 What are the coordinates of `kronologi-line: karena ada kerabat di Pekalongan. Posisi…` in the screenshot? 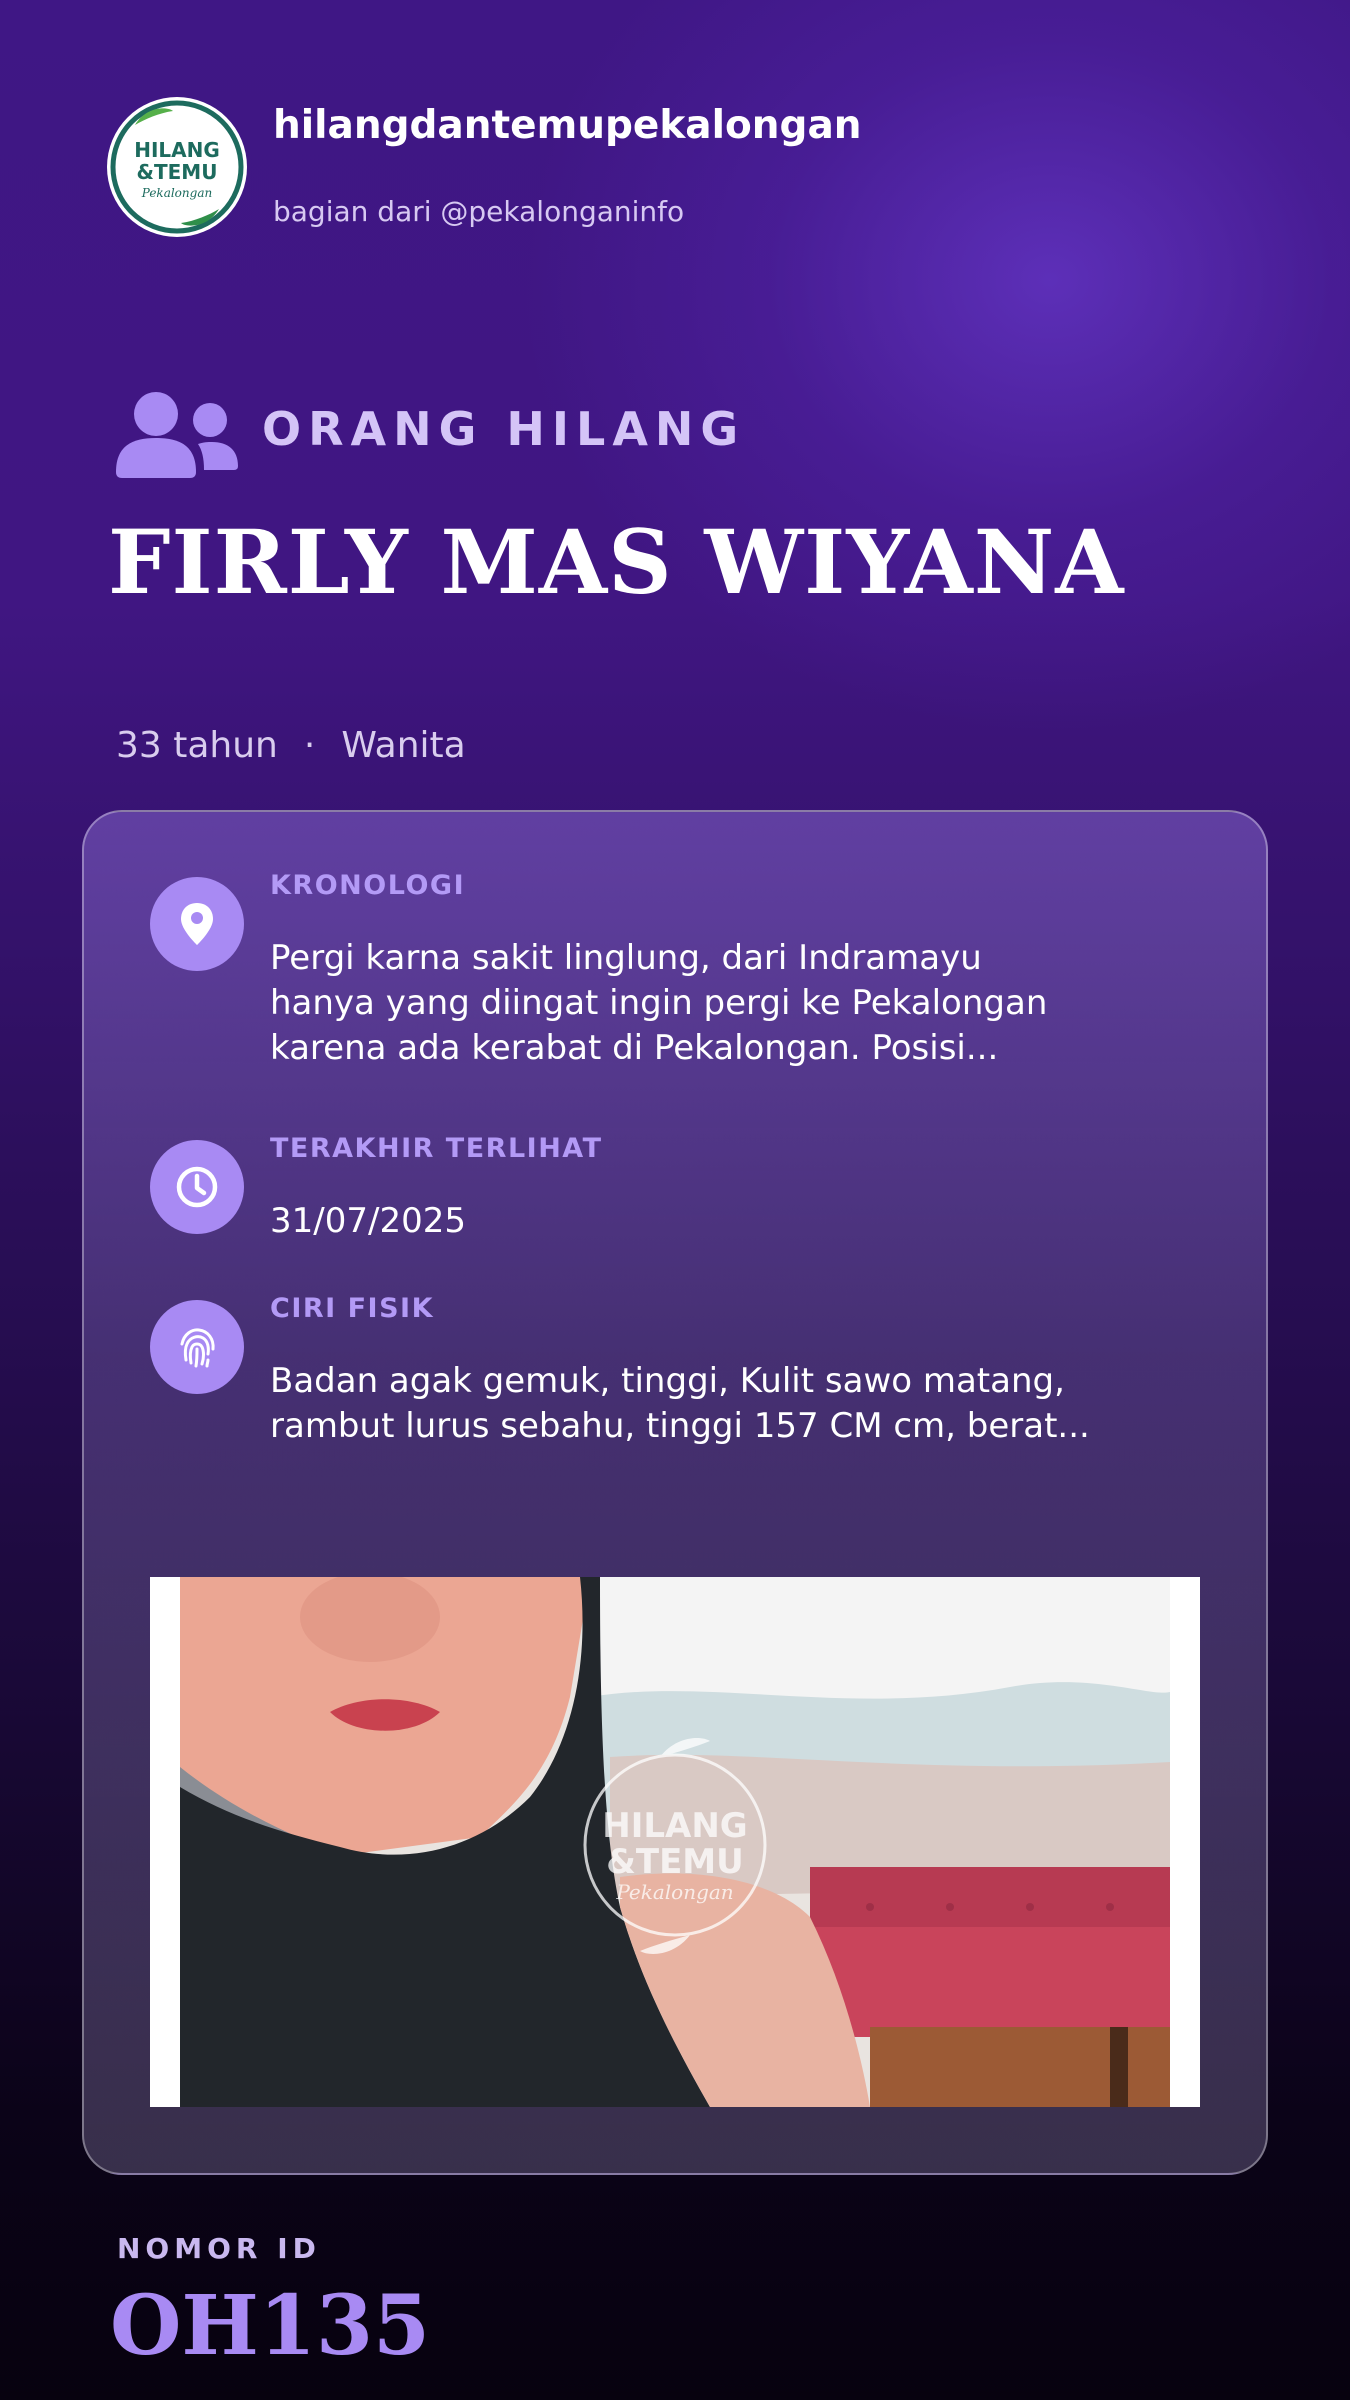 It's located at (634, 1048).